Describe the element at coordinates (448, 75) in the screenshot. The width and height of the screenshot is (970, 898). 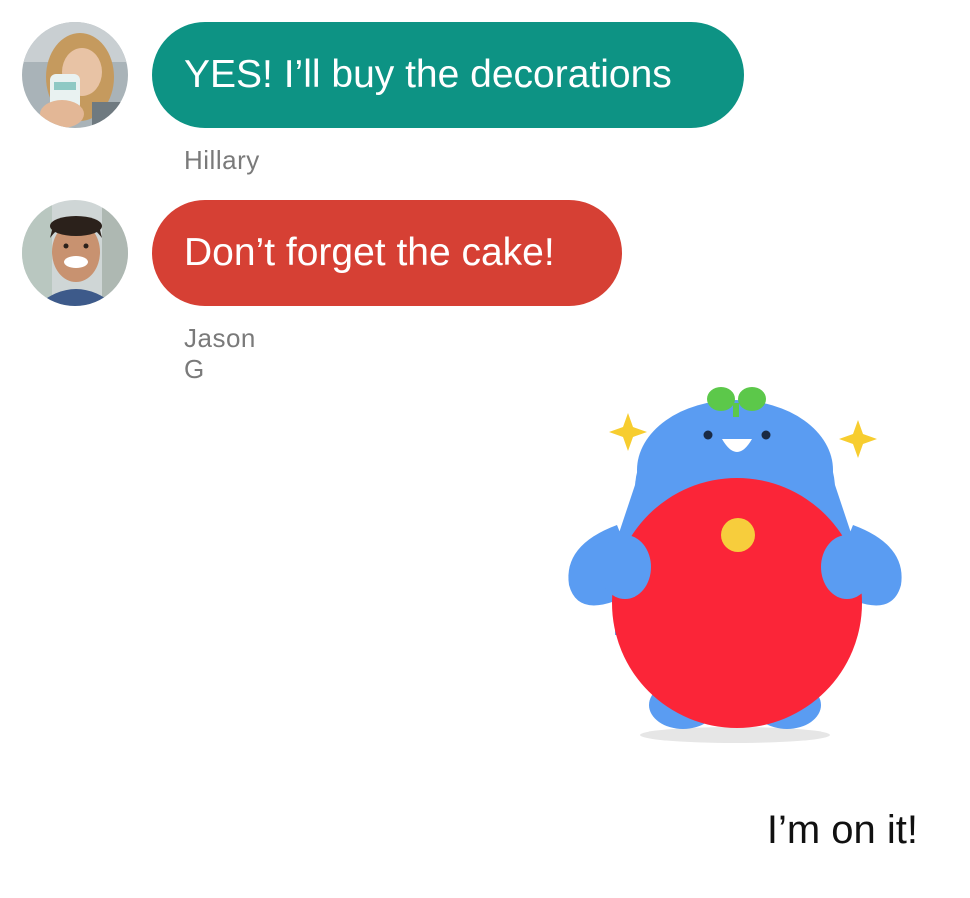
I see `message-bubble-hillary: YES! I’ll buy the decorations` at that location.